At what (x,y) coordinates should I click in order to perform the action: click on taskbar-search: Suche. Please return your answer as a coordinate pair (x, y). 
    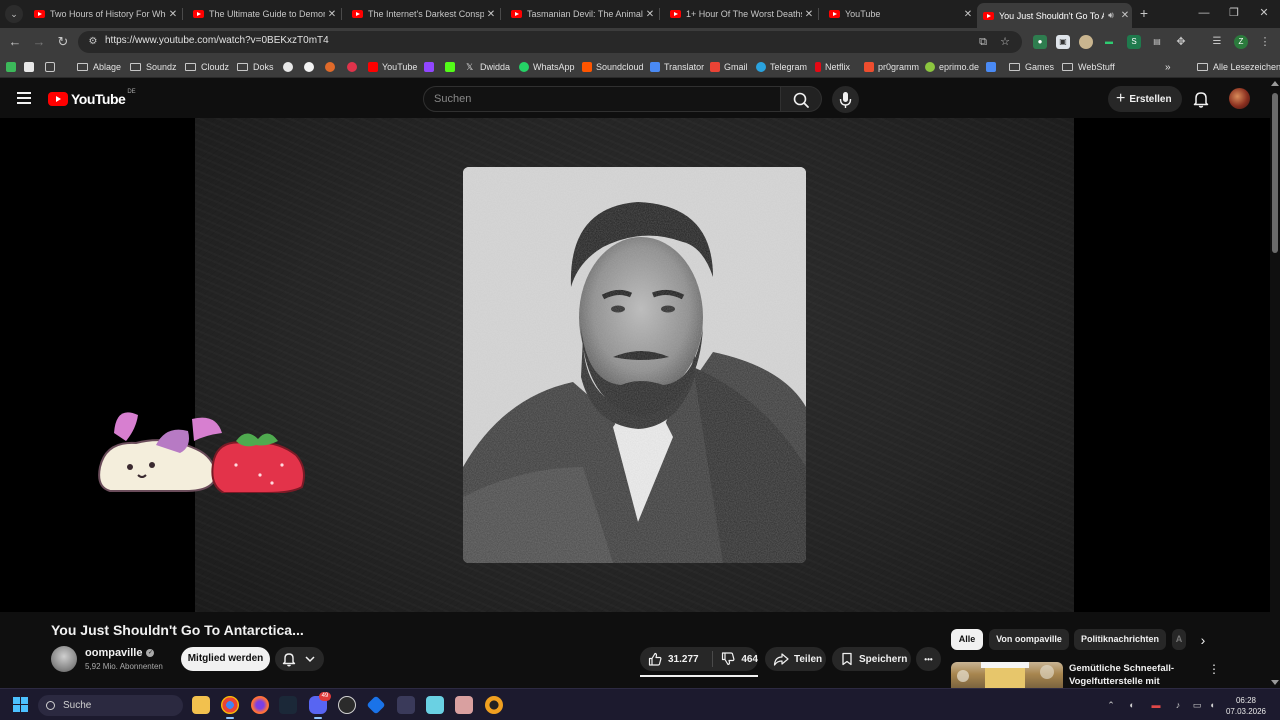
    Looking at the image, I should click on (110, 705).